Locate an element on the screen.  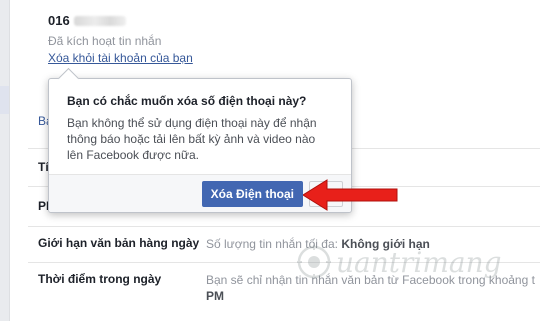
blurred-digits is located at coordinates (99, 20).